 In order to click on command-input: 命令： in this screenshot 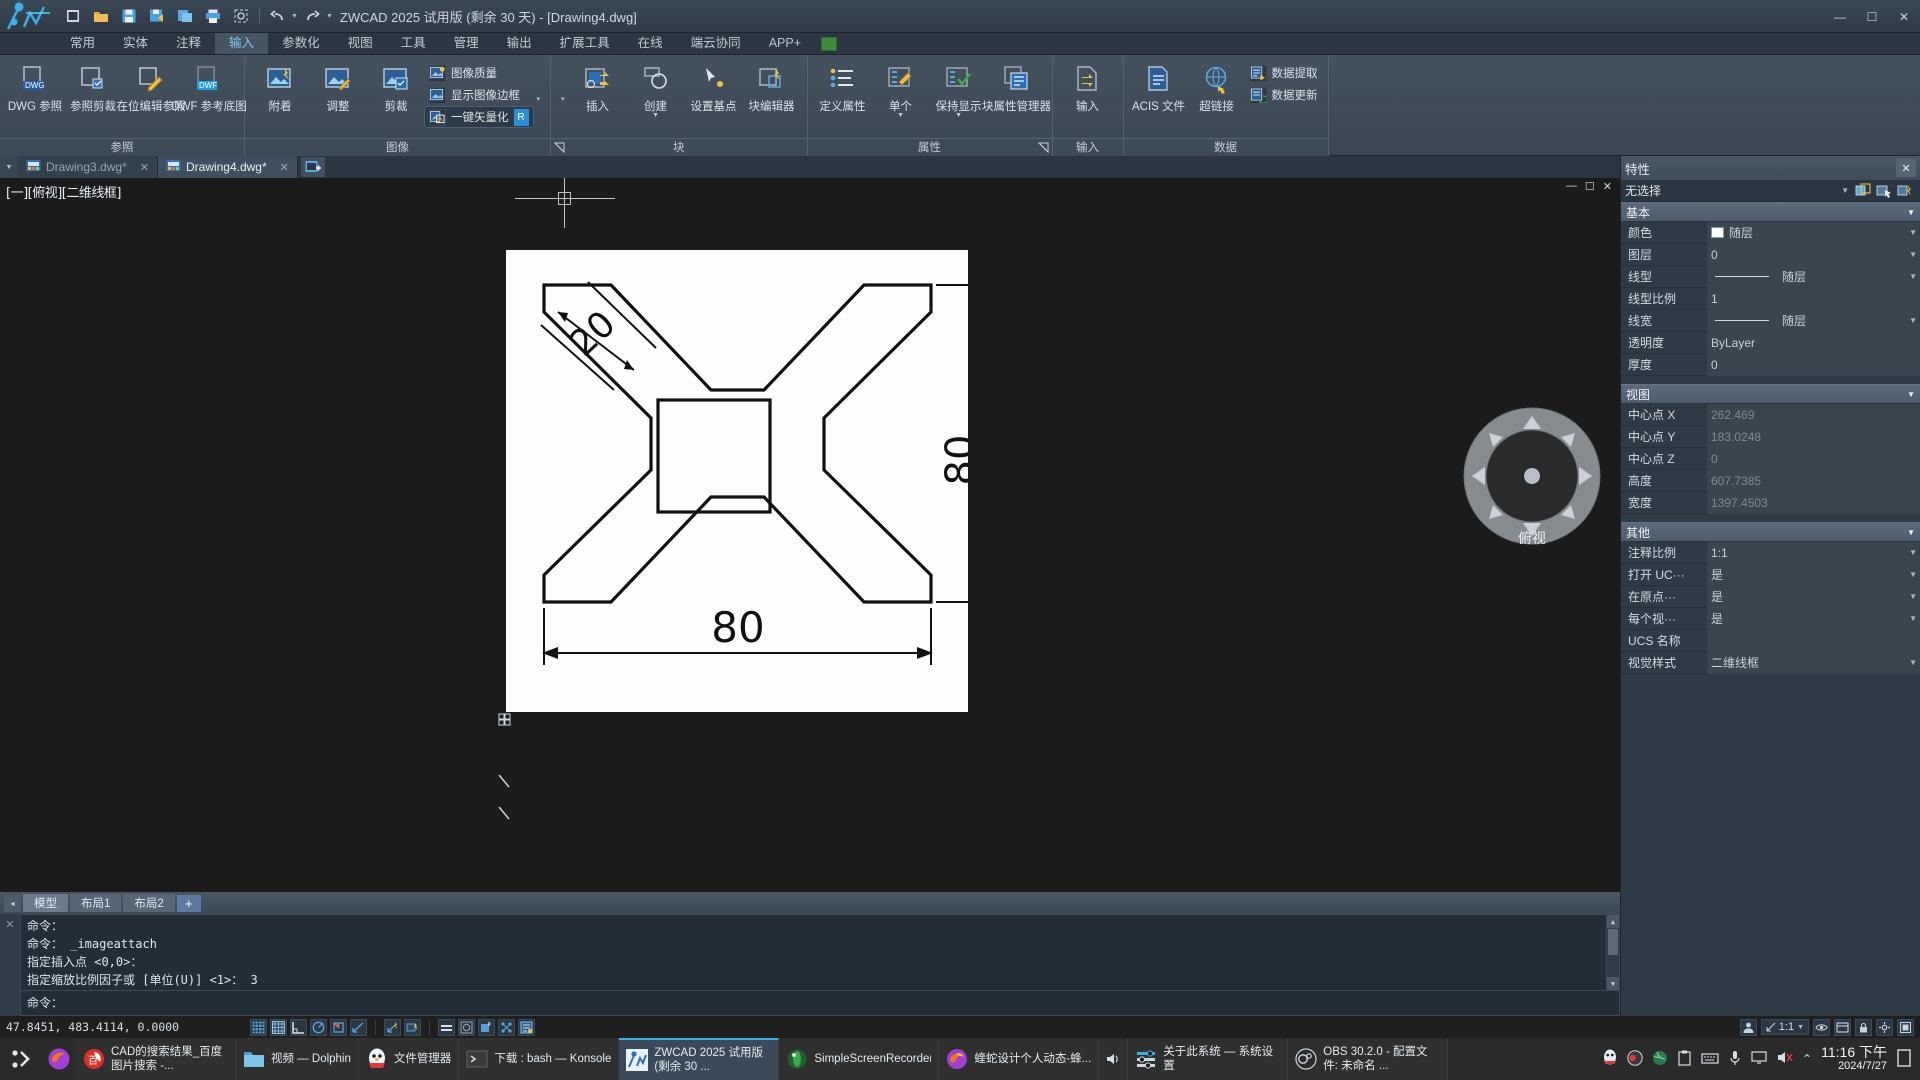, I will do `click(820, 1003)`.